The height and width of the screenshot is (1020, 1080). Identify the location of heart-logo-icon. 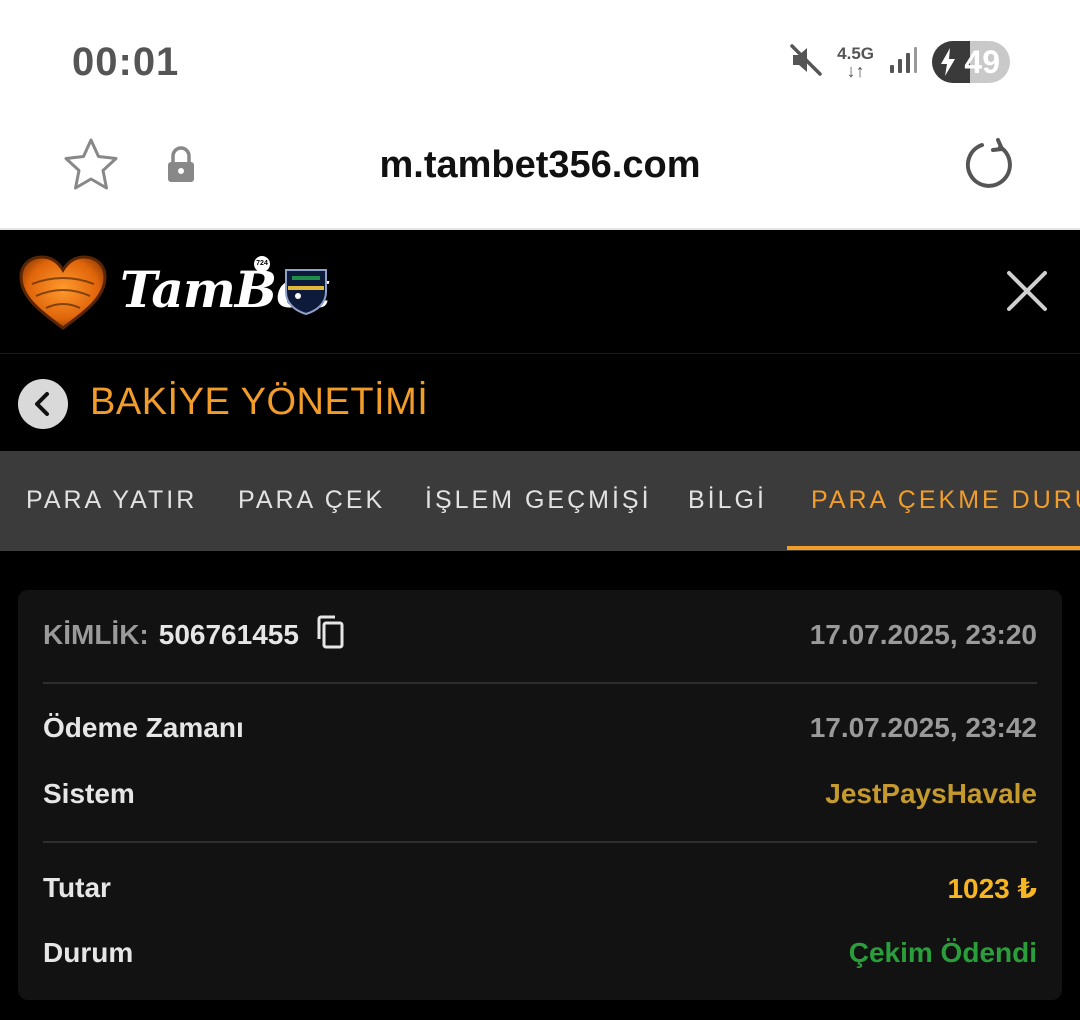
(63, 295).